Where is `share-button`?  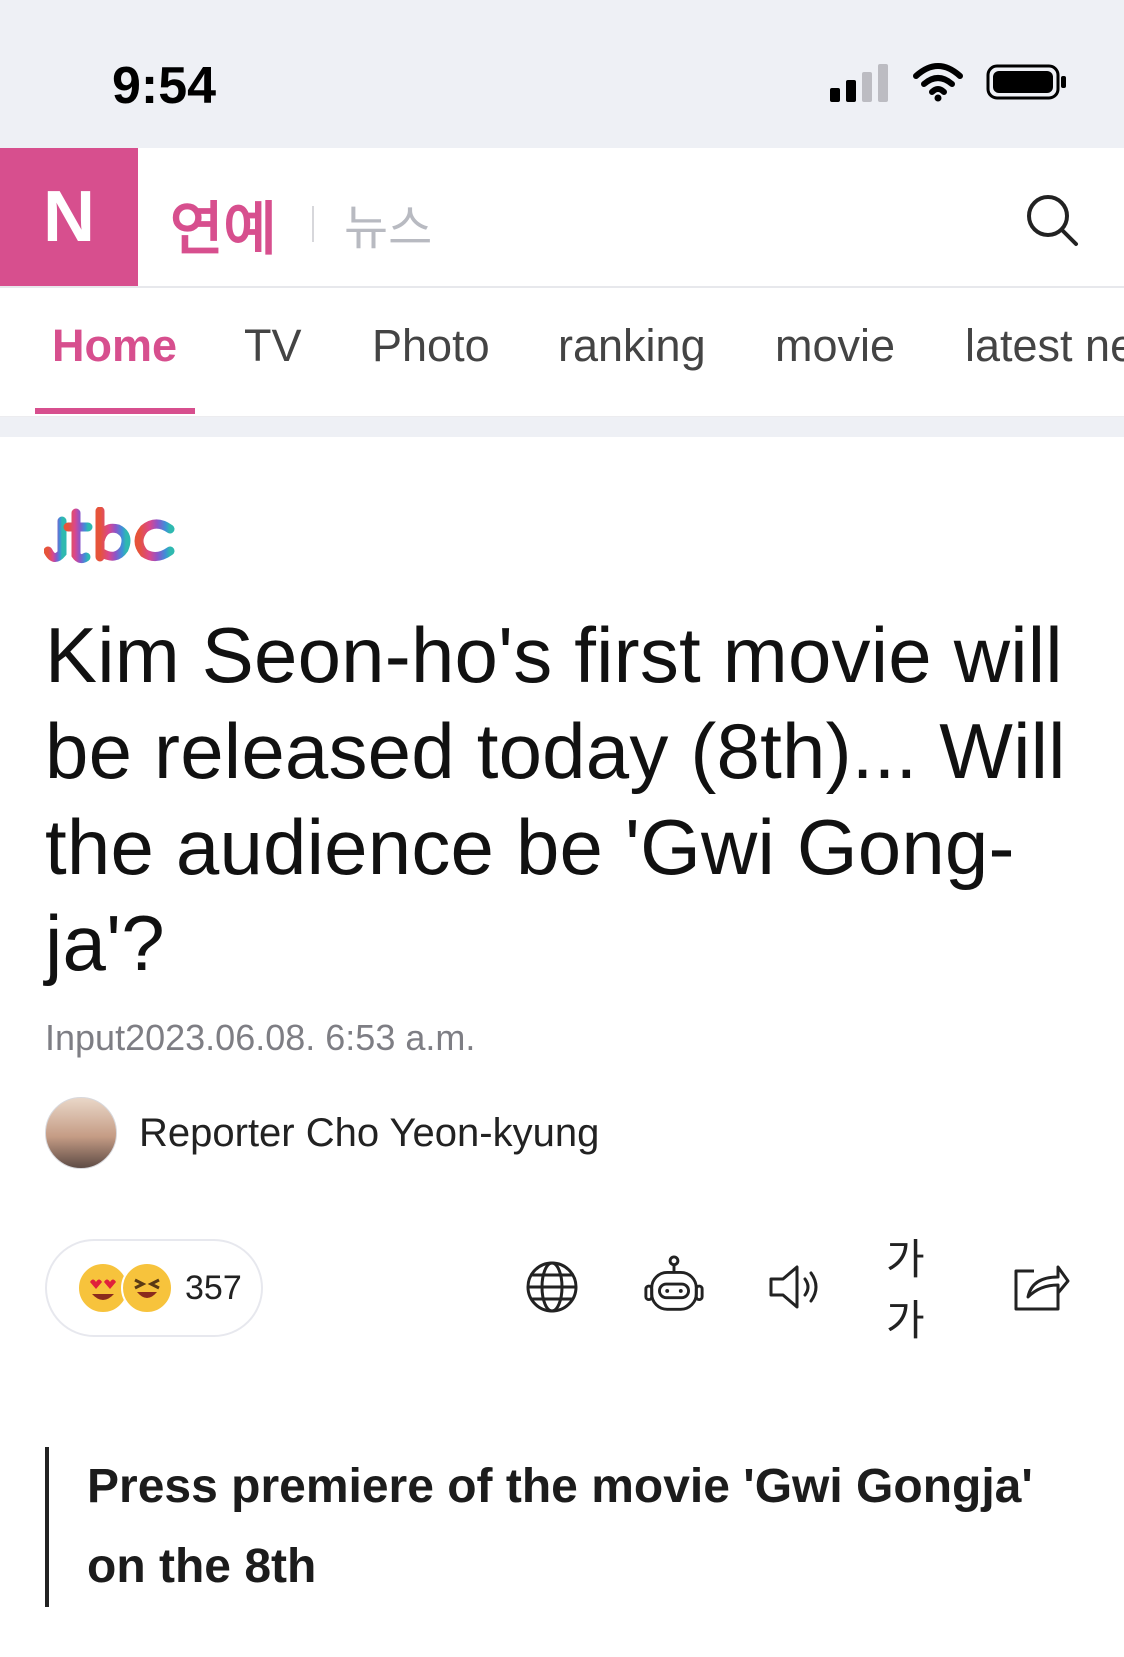
share-button is located at coordinates (1040, 1287).